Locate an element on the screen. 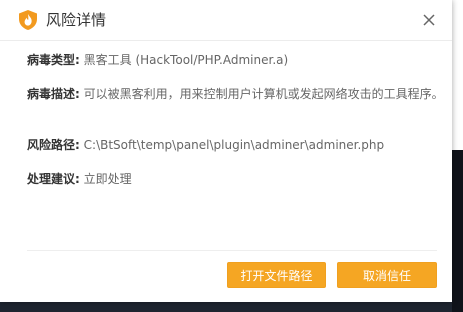  background-window-edge is located at coordinates (457, 75).